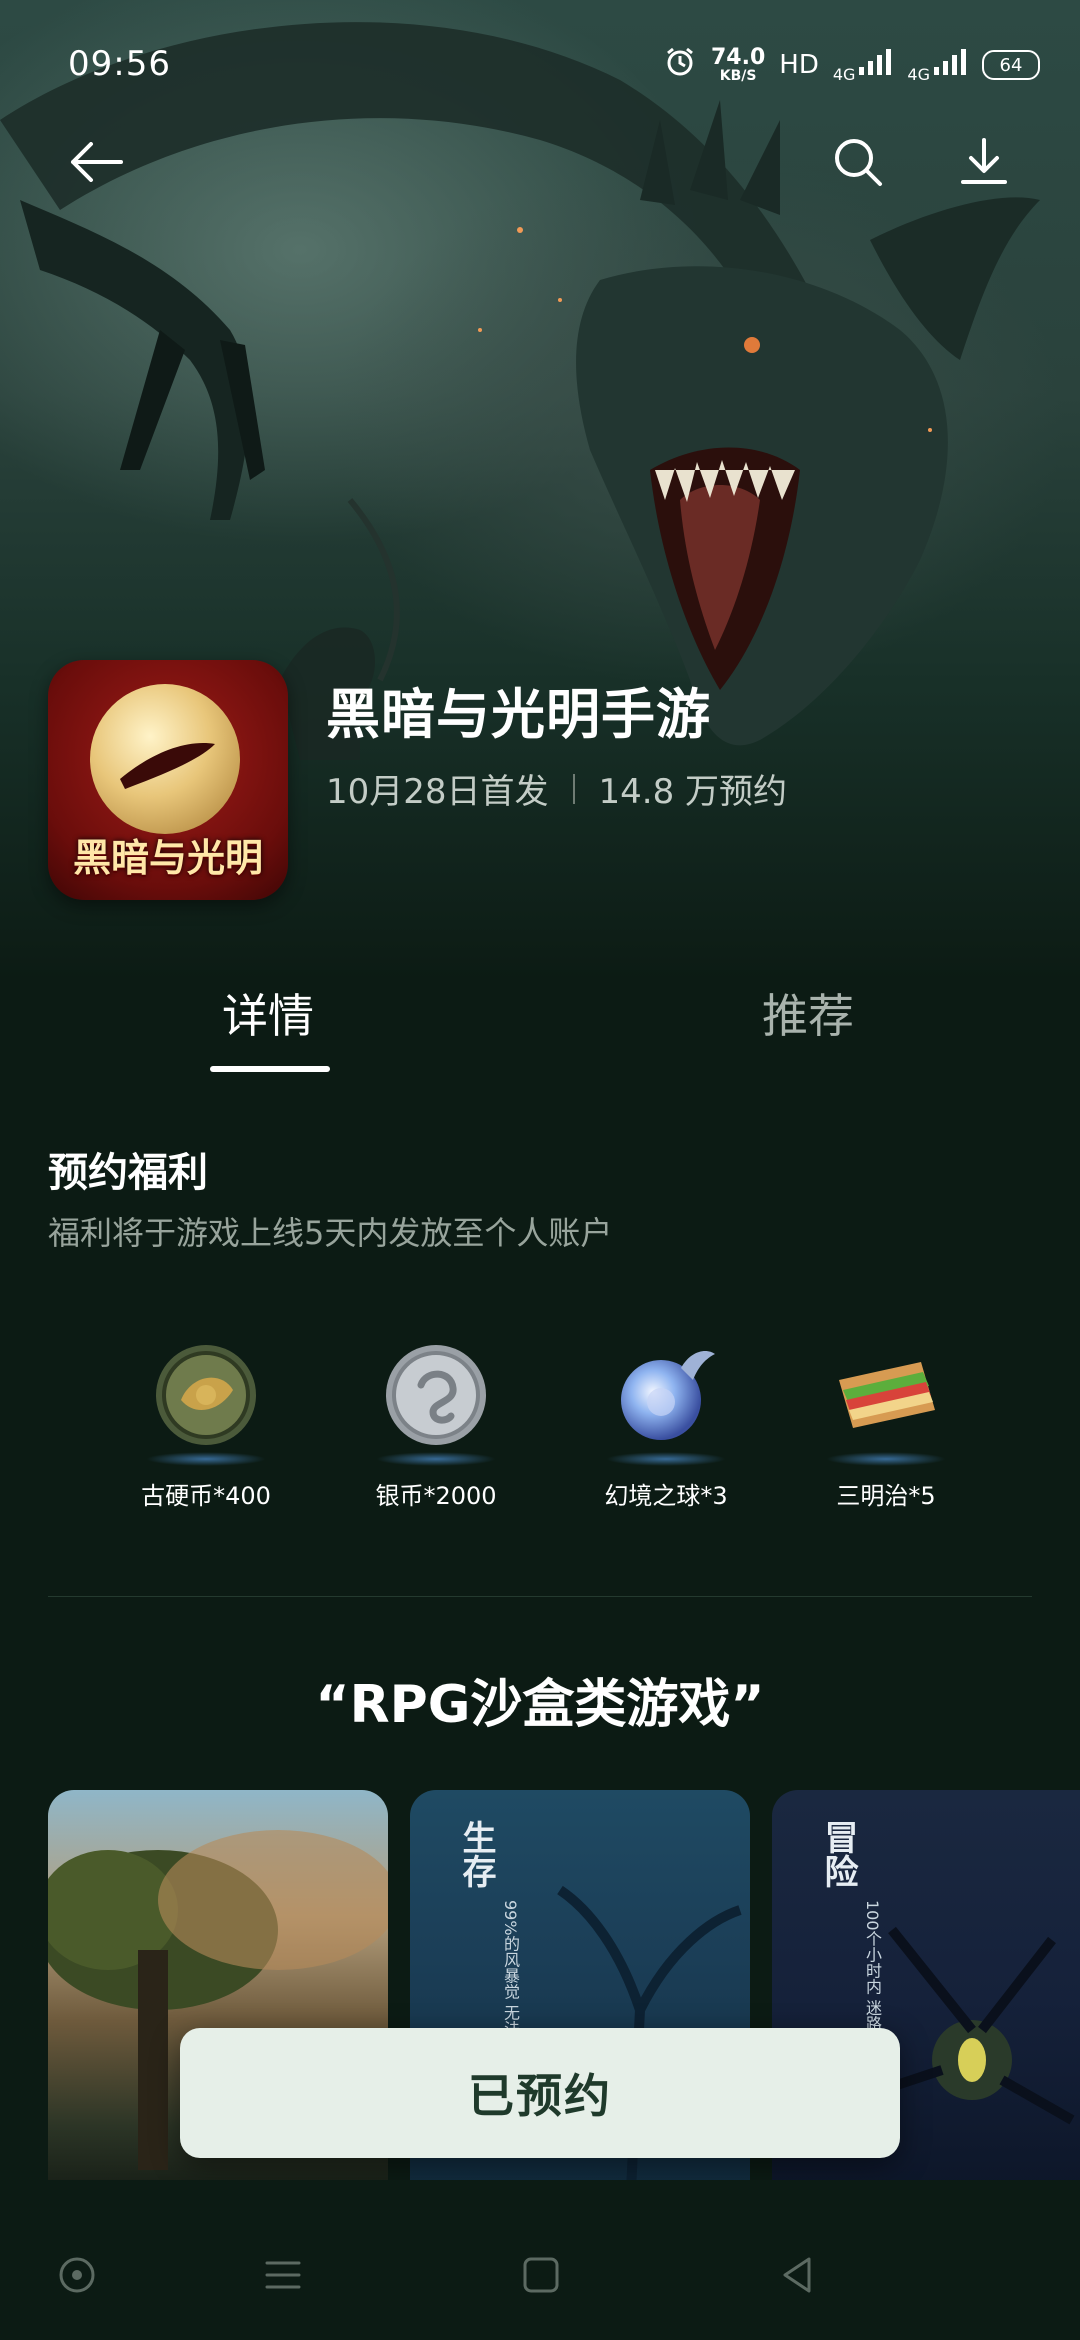 This screenshot has height=2340, width=1080. Describe the element at coordinates (886, 1496) in the screenshot. I see `reward-label: 三明治*5` at that location.